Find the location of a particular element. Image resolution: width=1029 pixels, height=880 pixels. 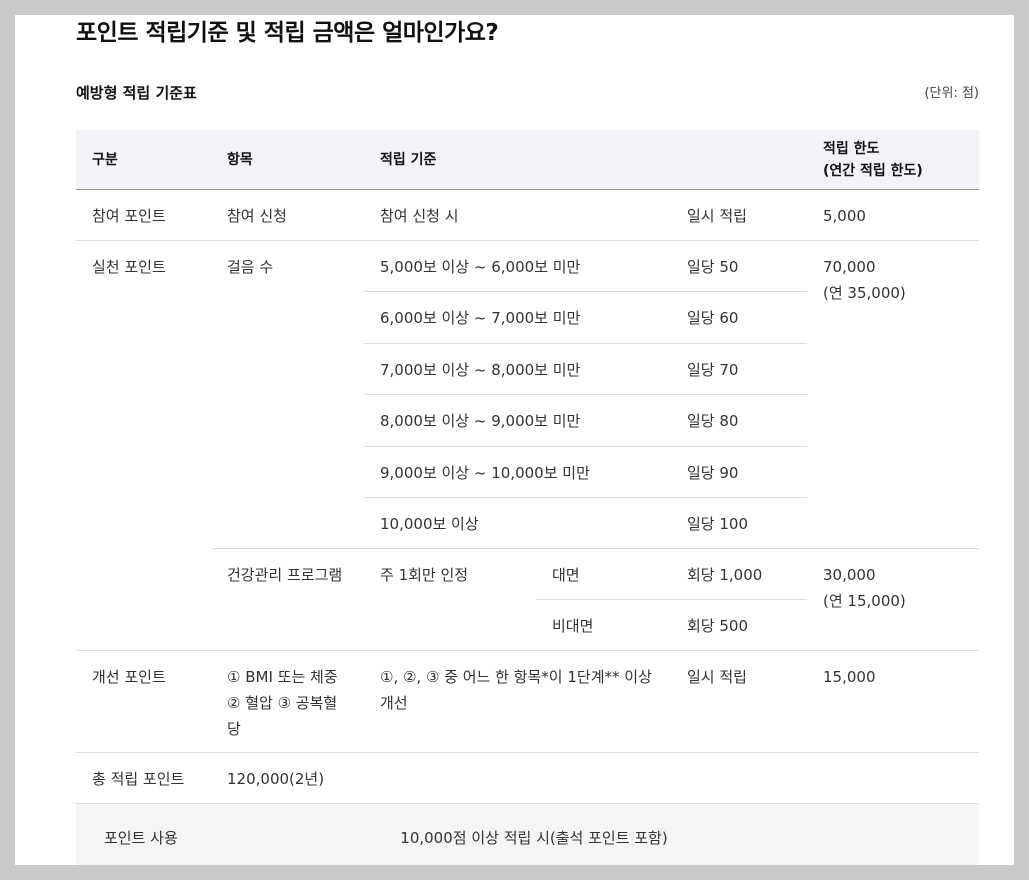

unit-note: (단위: 점) is located at coordinates (951, 93).